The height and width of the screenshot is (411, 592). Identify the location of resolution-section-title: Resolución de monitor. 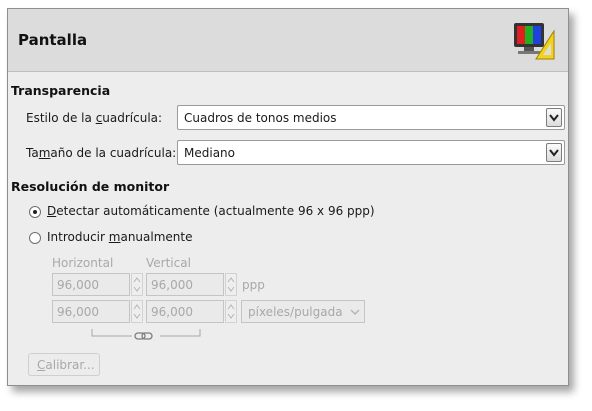
(90, 186).